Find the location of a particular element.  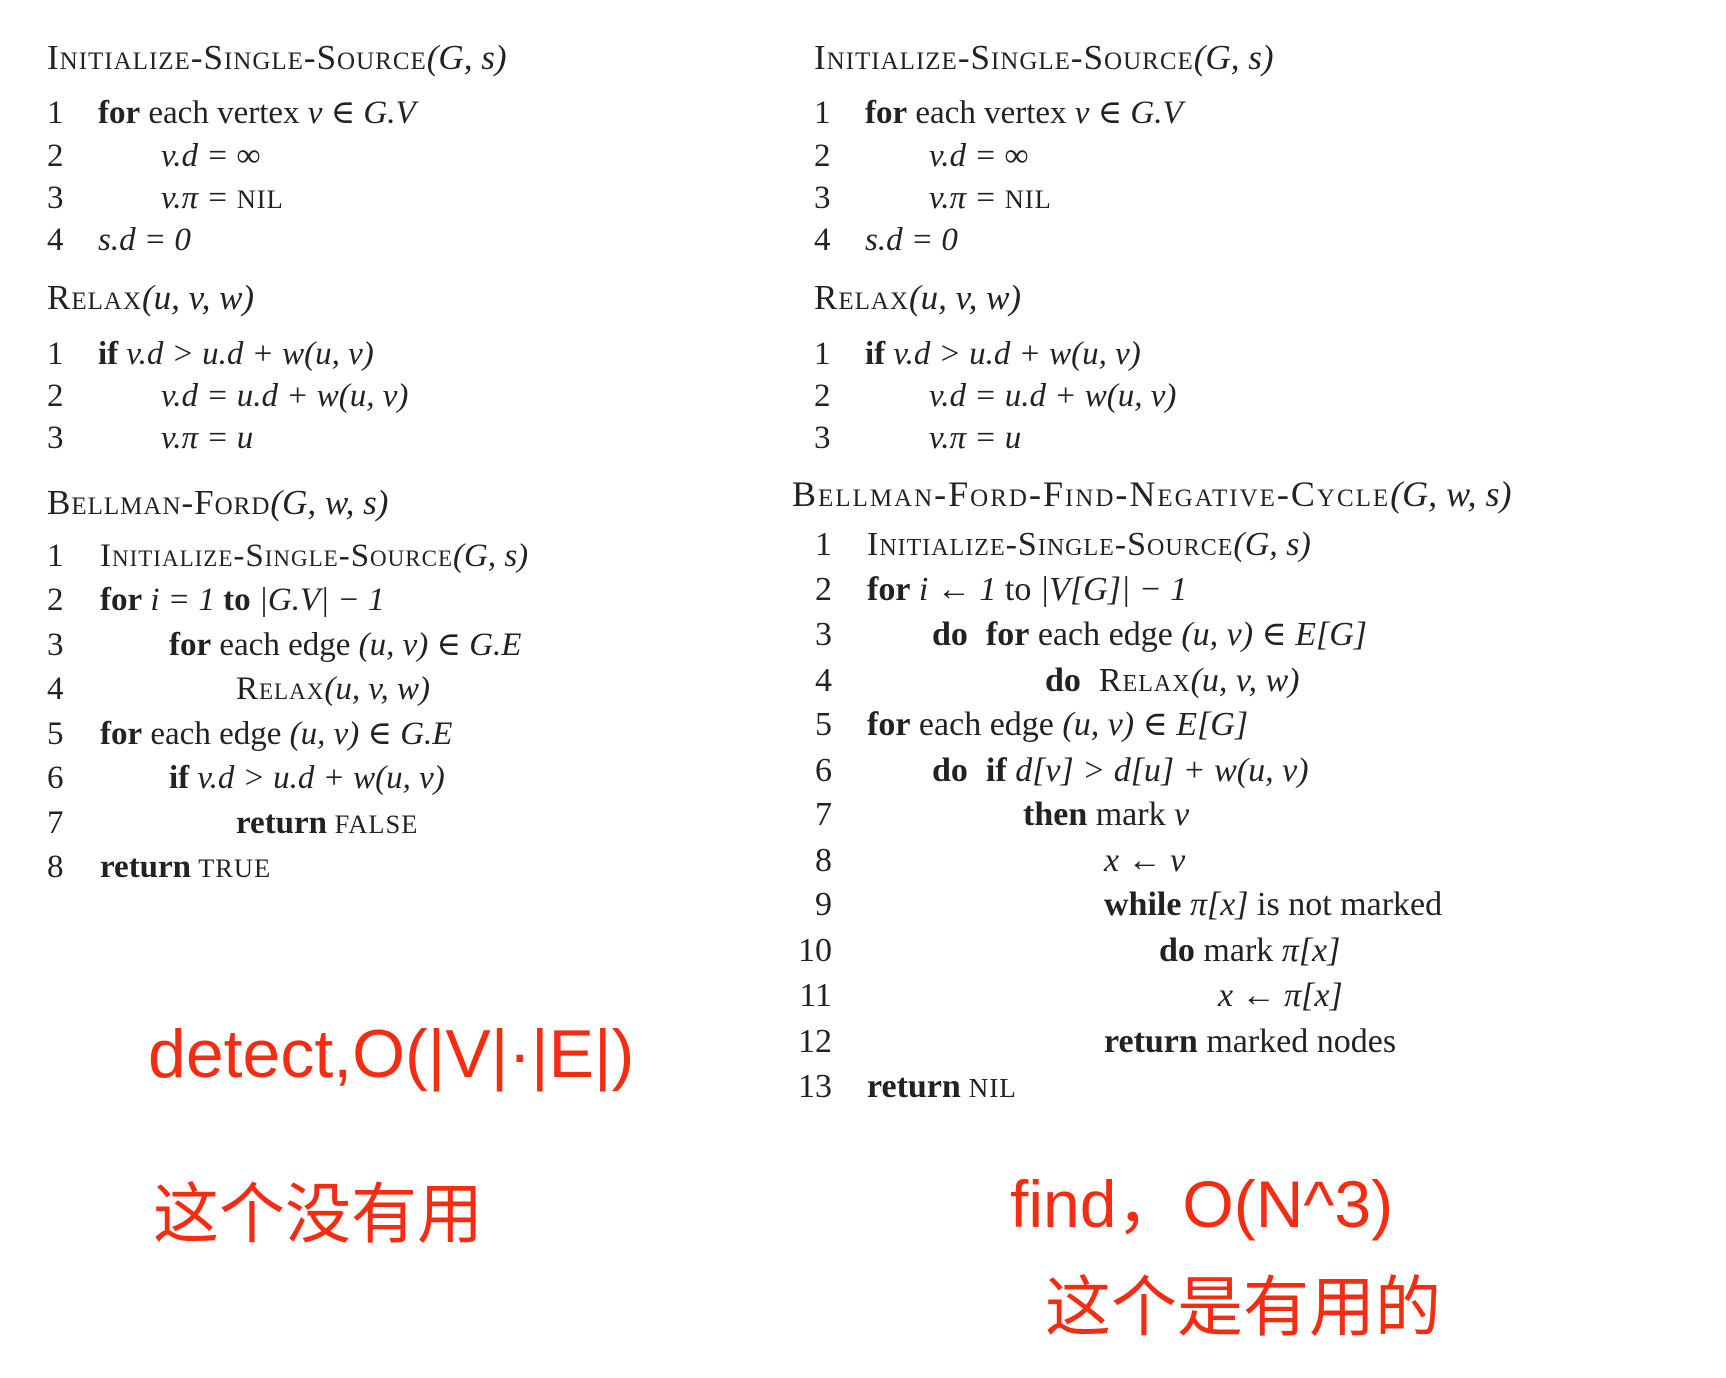

math: v ∈ G.V is located at coordinates (361, 113).